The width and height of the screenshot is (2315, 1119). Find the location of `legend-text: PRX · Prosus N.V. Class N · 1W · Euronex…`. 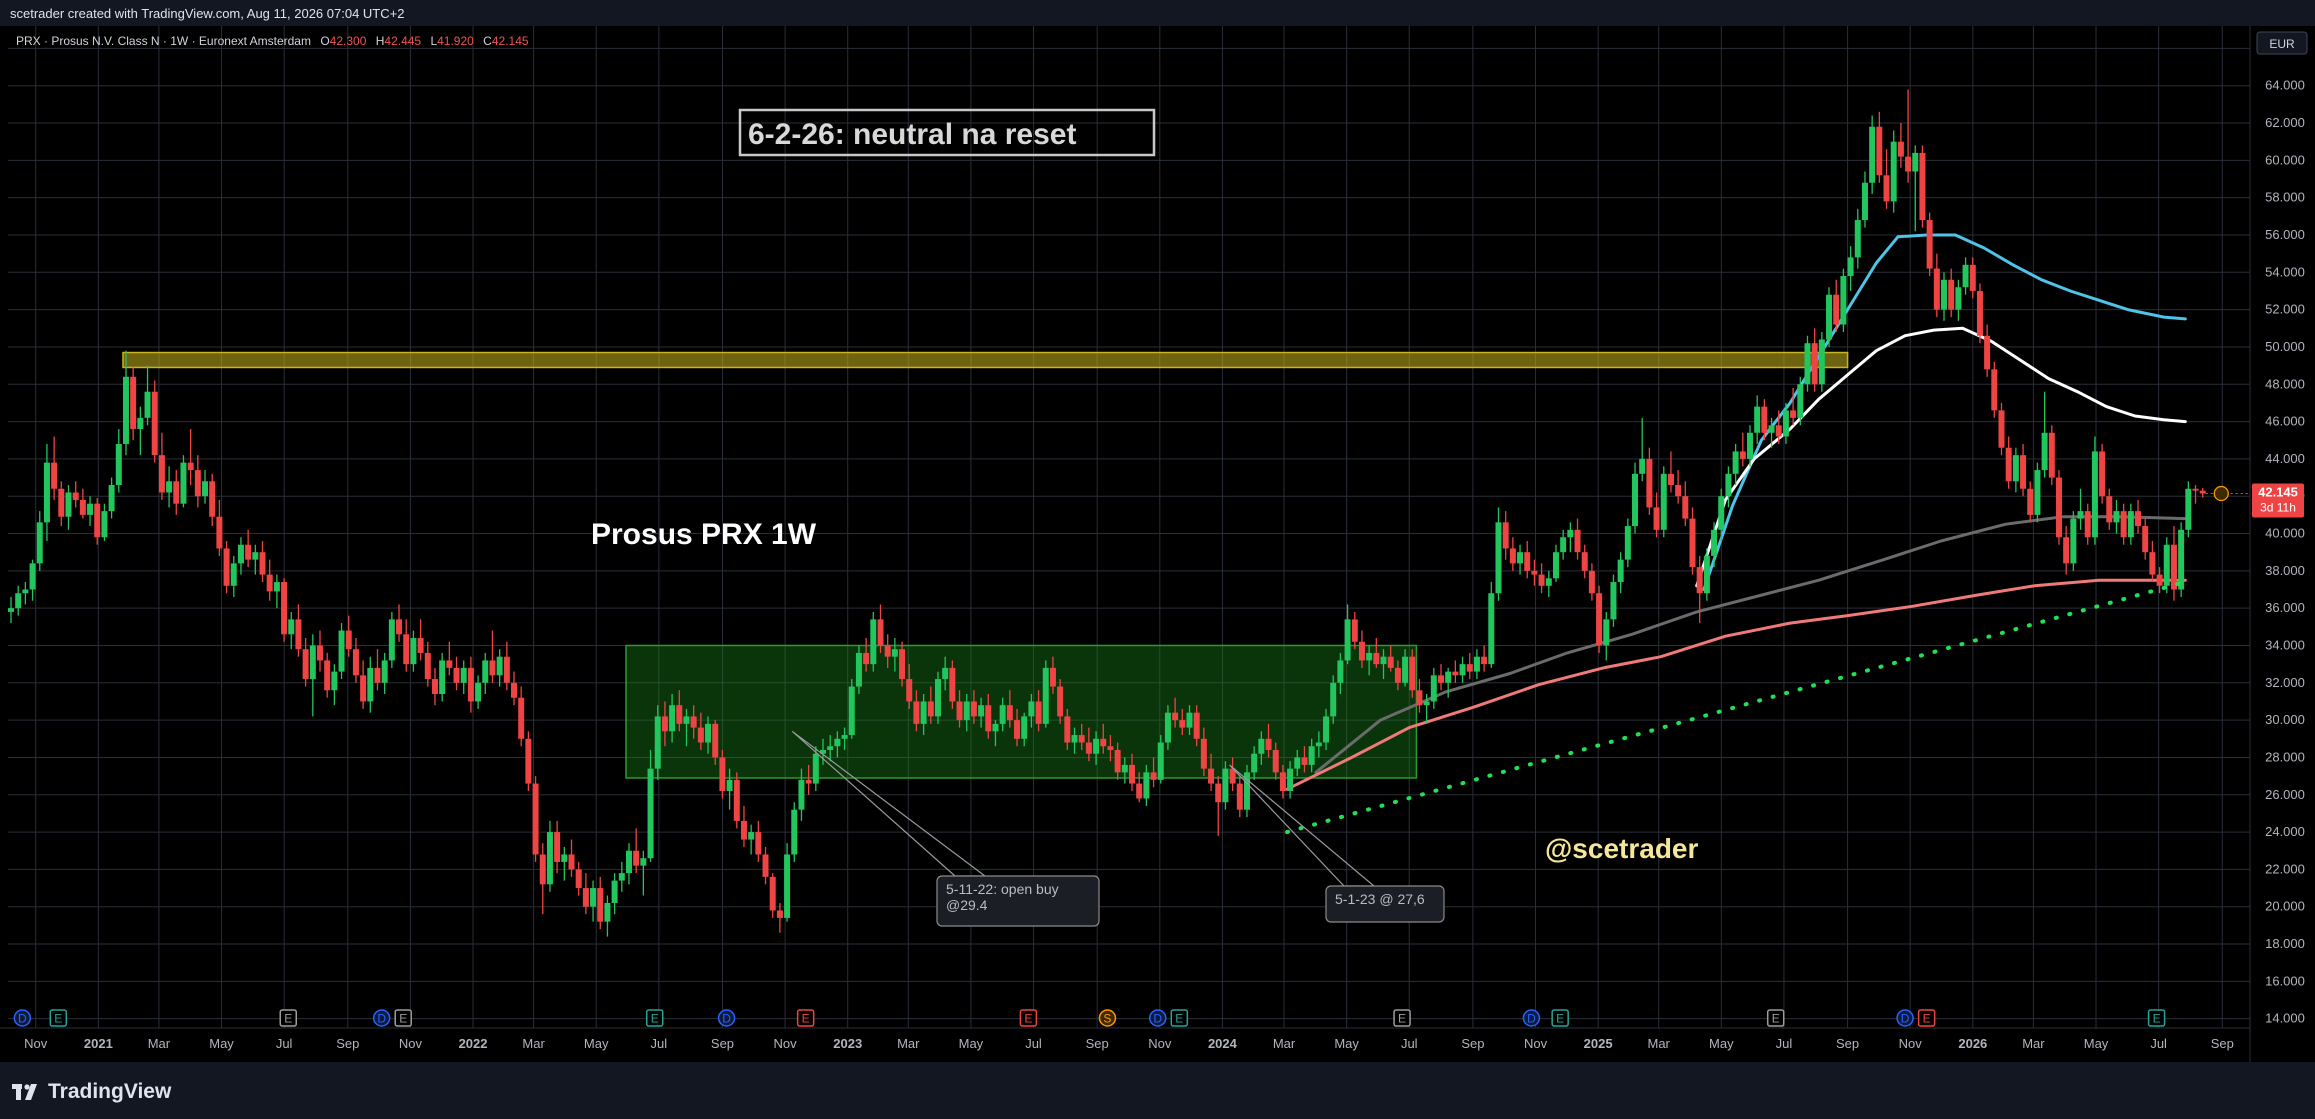

legend-text: PRX · Prosus N.V. Class N · 1W · Euronex… is located at coordinates (272, 41).